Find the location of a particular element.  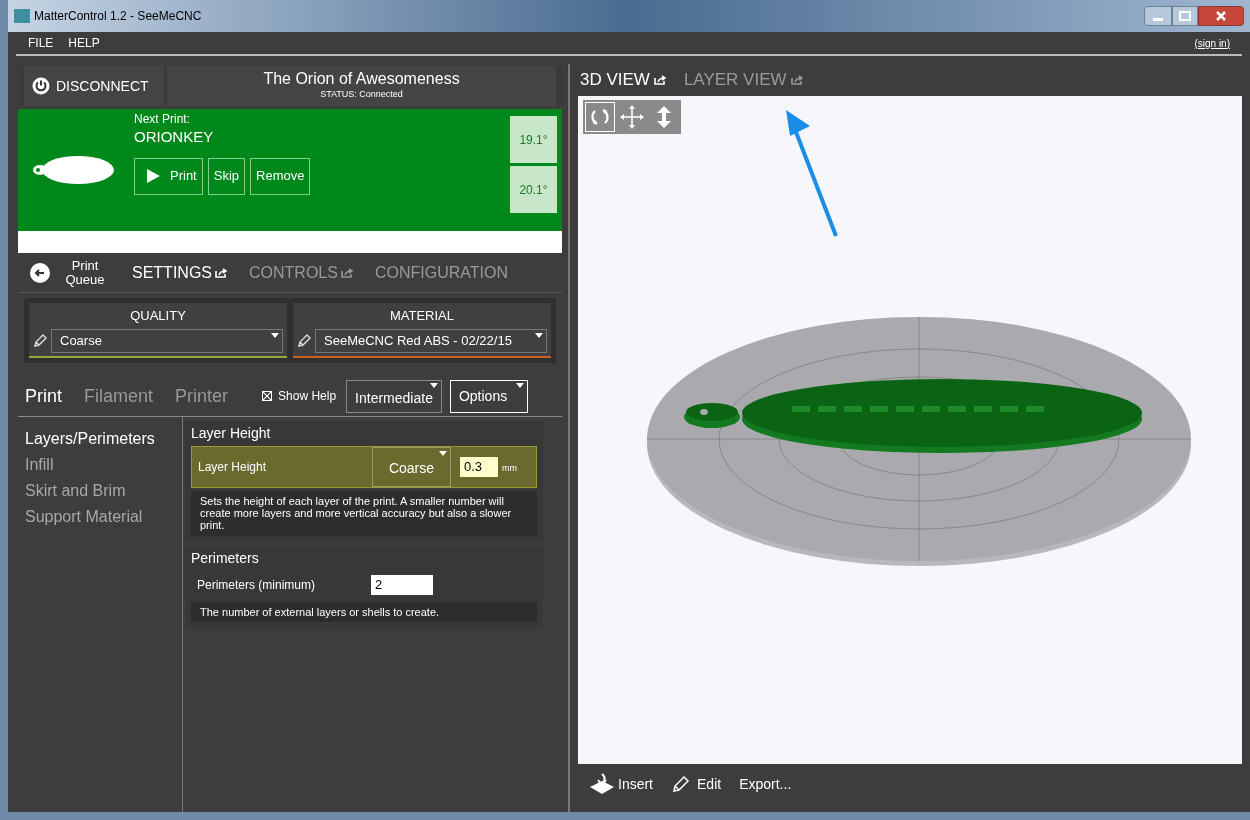

disconnect-button: DISCONNECT is located at coordinates (94, 86).